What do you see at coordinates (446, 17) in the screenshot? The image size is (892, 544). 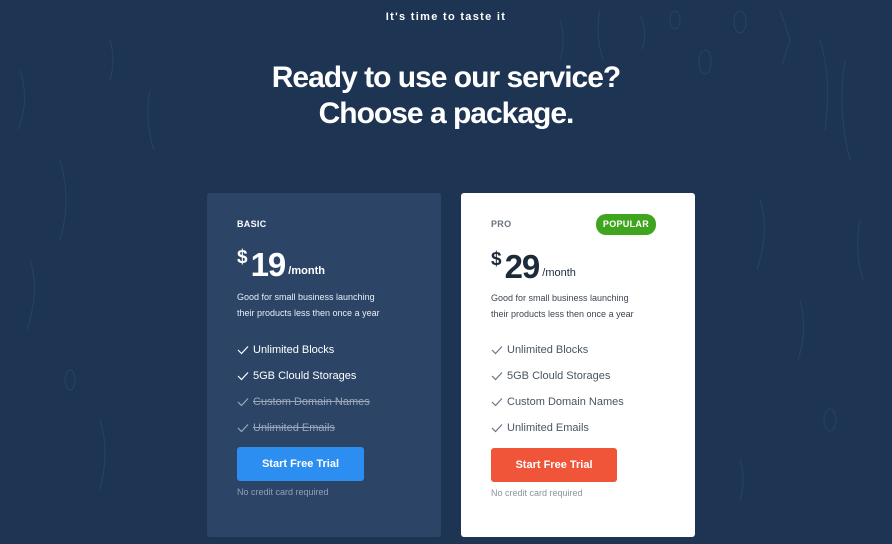 I see `section-eyebrow: It's time to taste it` at bounding box center [446, 17].